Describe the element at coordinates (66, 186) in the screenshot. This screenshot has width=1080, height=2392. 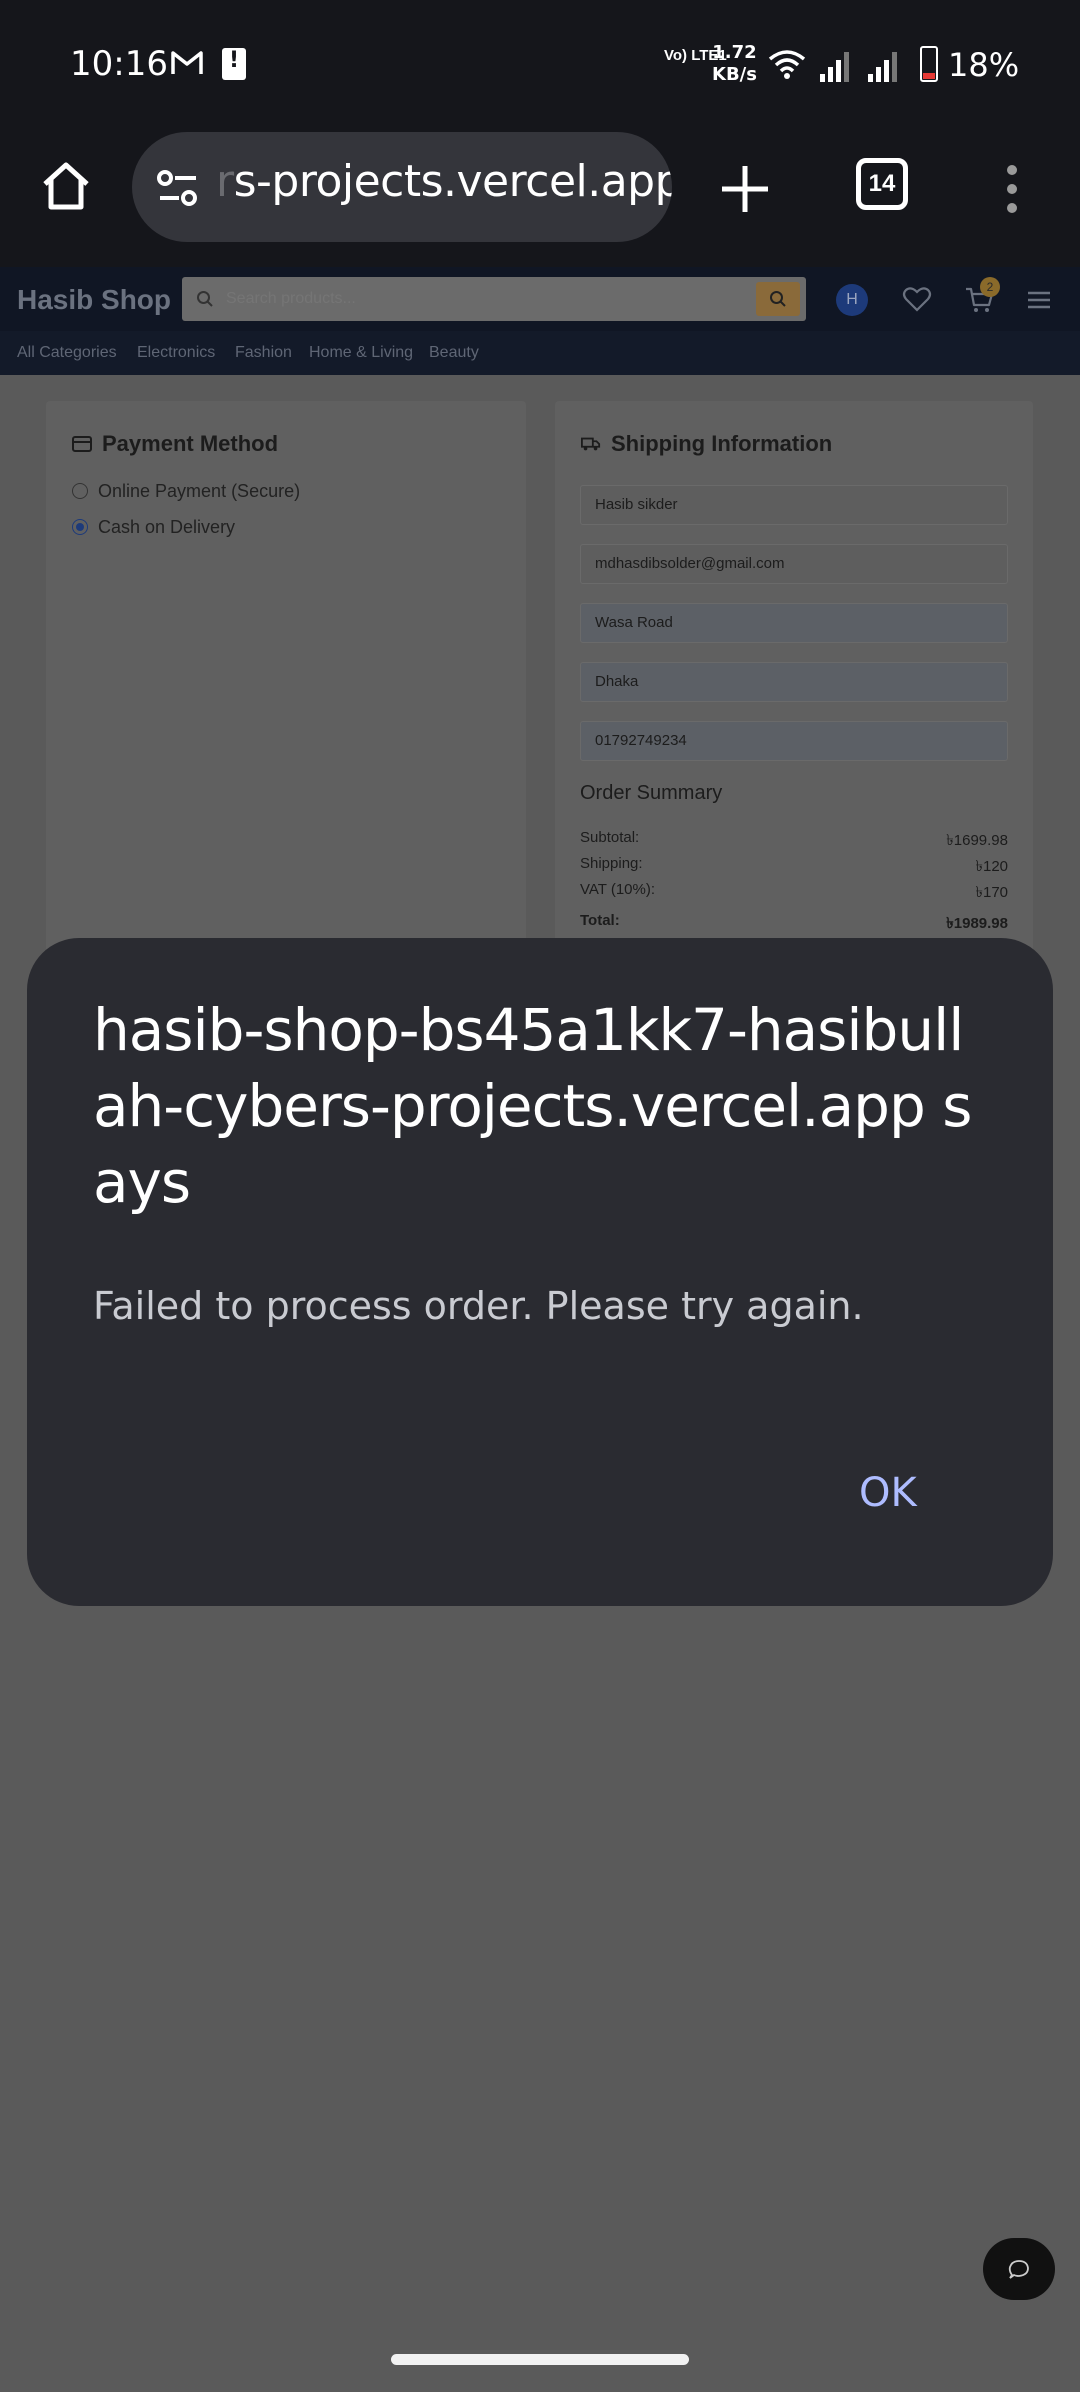
I see `home-icon` at that location.